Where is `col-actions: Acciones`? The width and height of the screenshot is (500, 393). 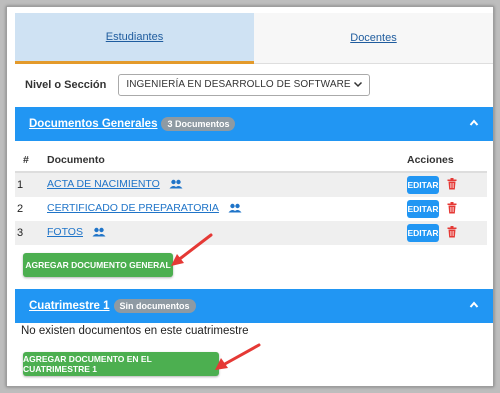 col-actions: Acciones is located at coordinates (430, 160).